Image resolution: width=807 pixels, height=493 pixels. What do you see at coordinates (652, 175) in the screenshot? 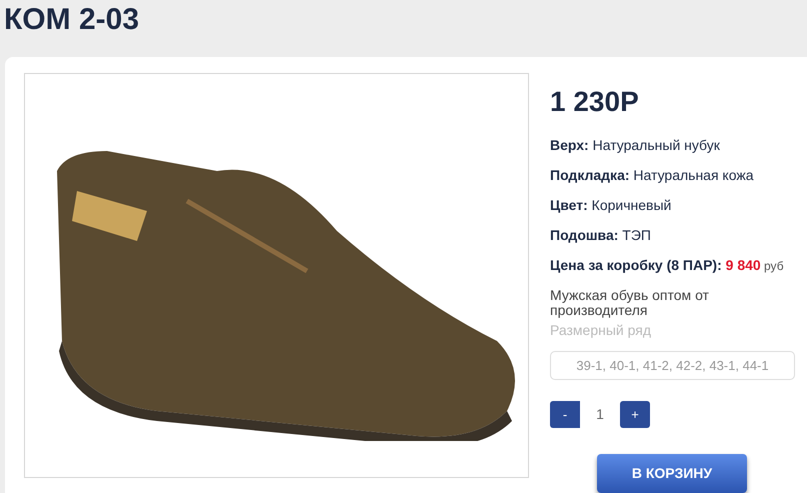
I see `spec-line: Подкладка: Натуральная кожа` at bounding box center [652, 175].